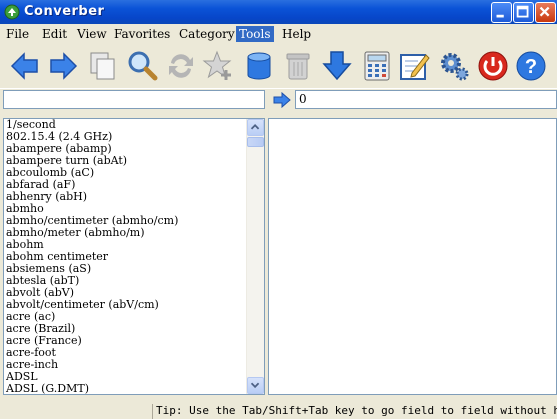  What do you see at coordinates (135, 365) in the screenshot?
I see `list-item: acre-inch` at bounding box center [135, 365].